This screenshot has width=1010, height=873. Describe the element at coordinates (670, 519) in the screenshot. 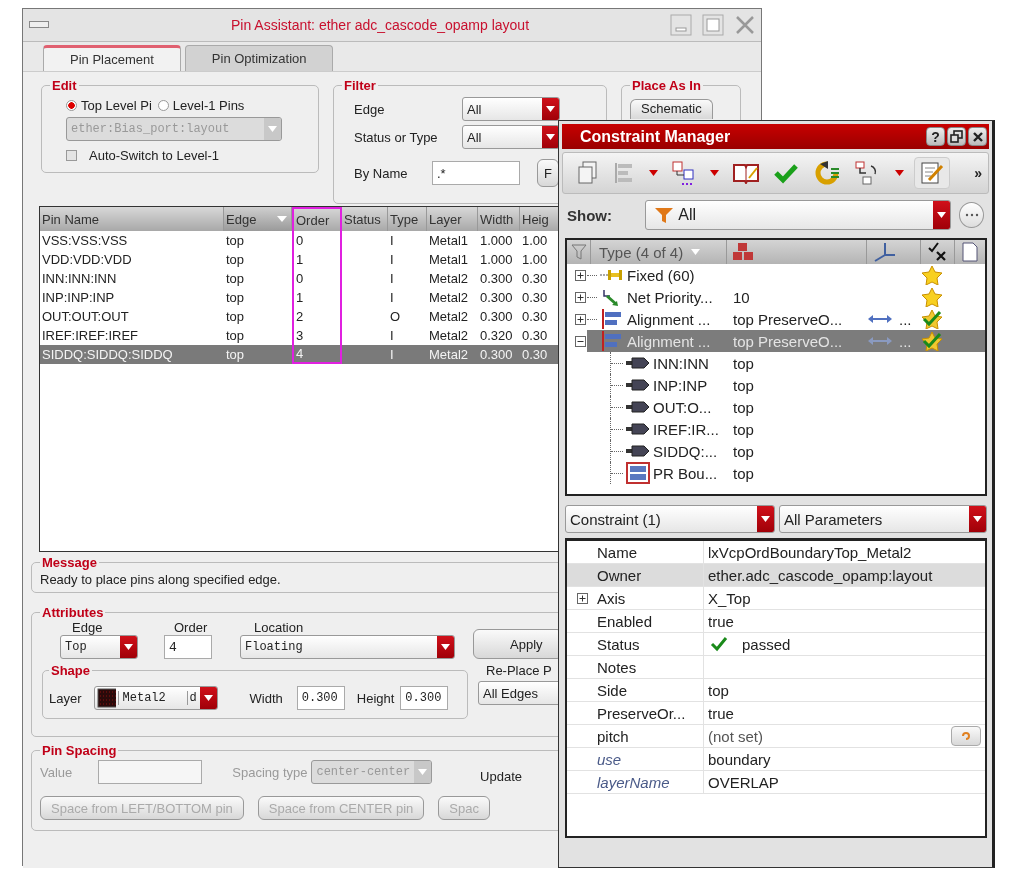

I see `constraint-dropdown: Constraint (1)` at that location.